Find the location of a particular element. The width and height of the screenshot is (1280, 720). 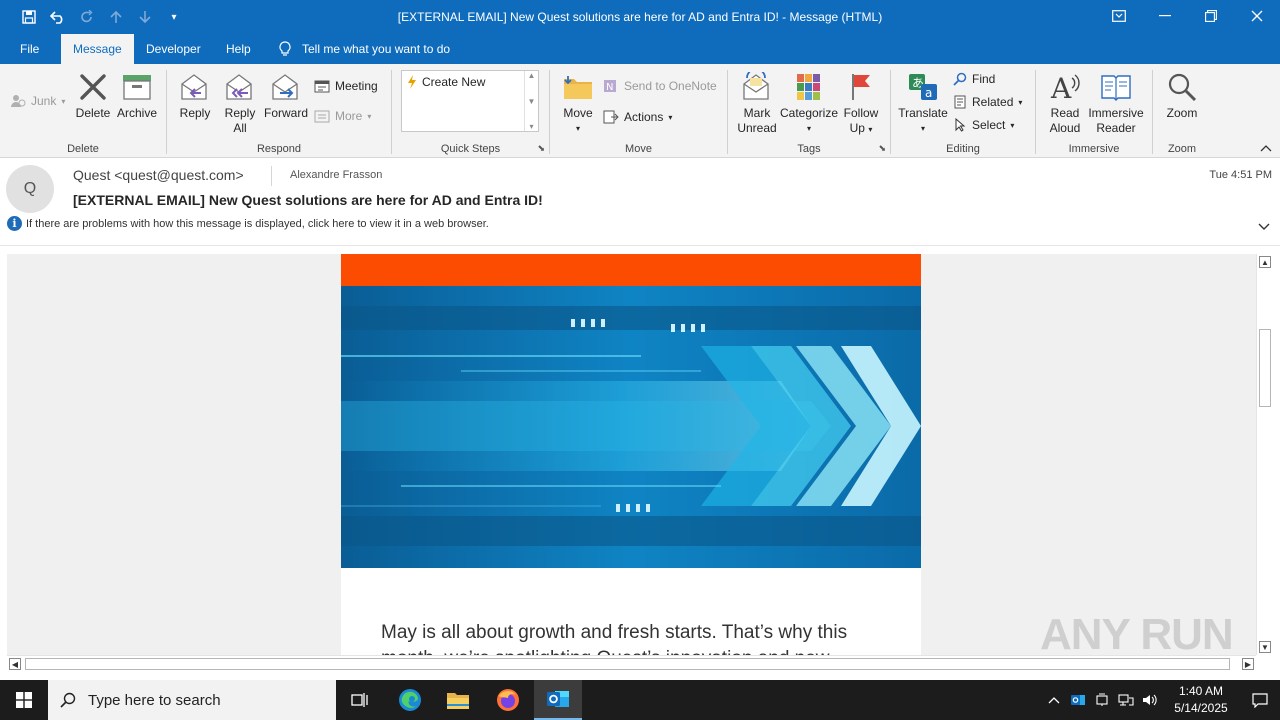

reply-all-button: Reply All is located at coordinates (240, 103).